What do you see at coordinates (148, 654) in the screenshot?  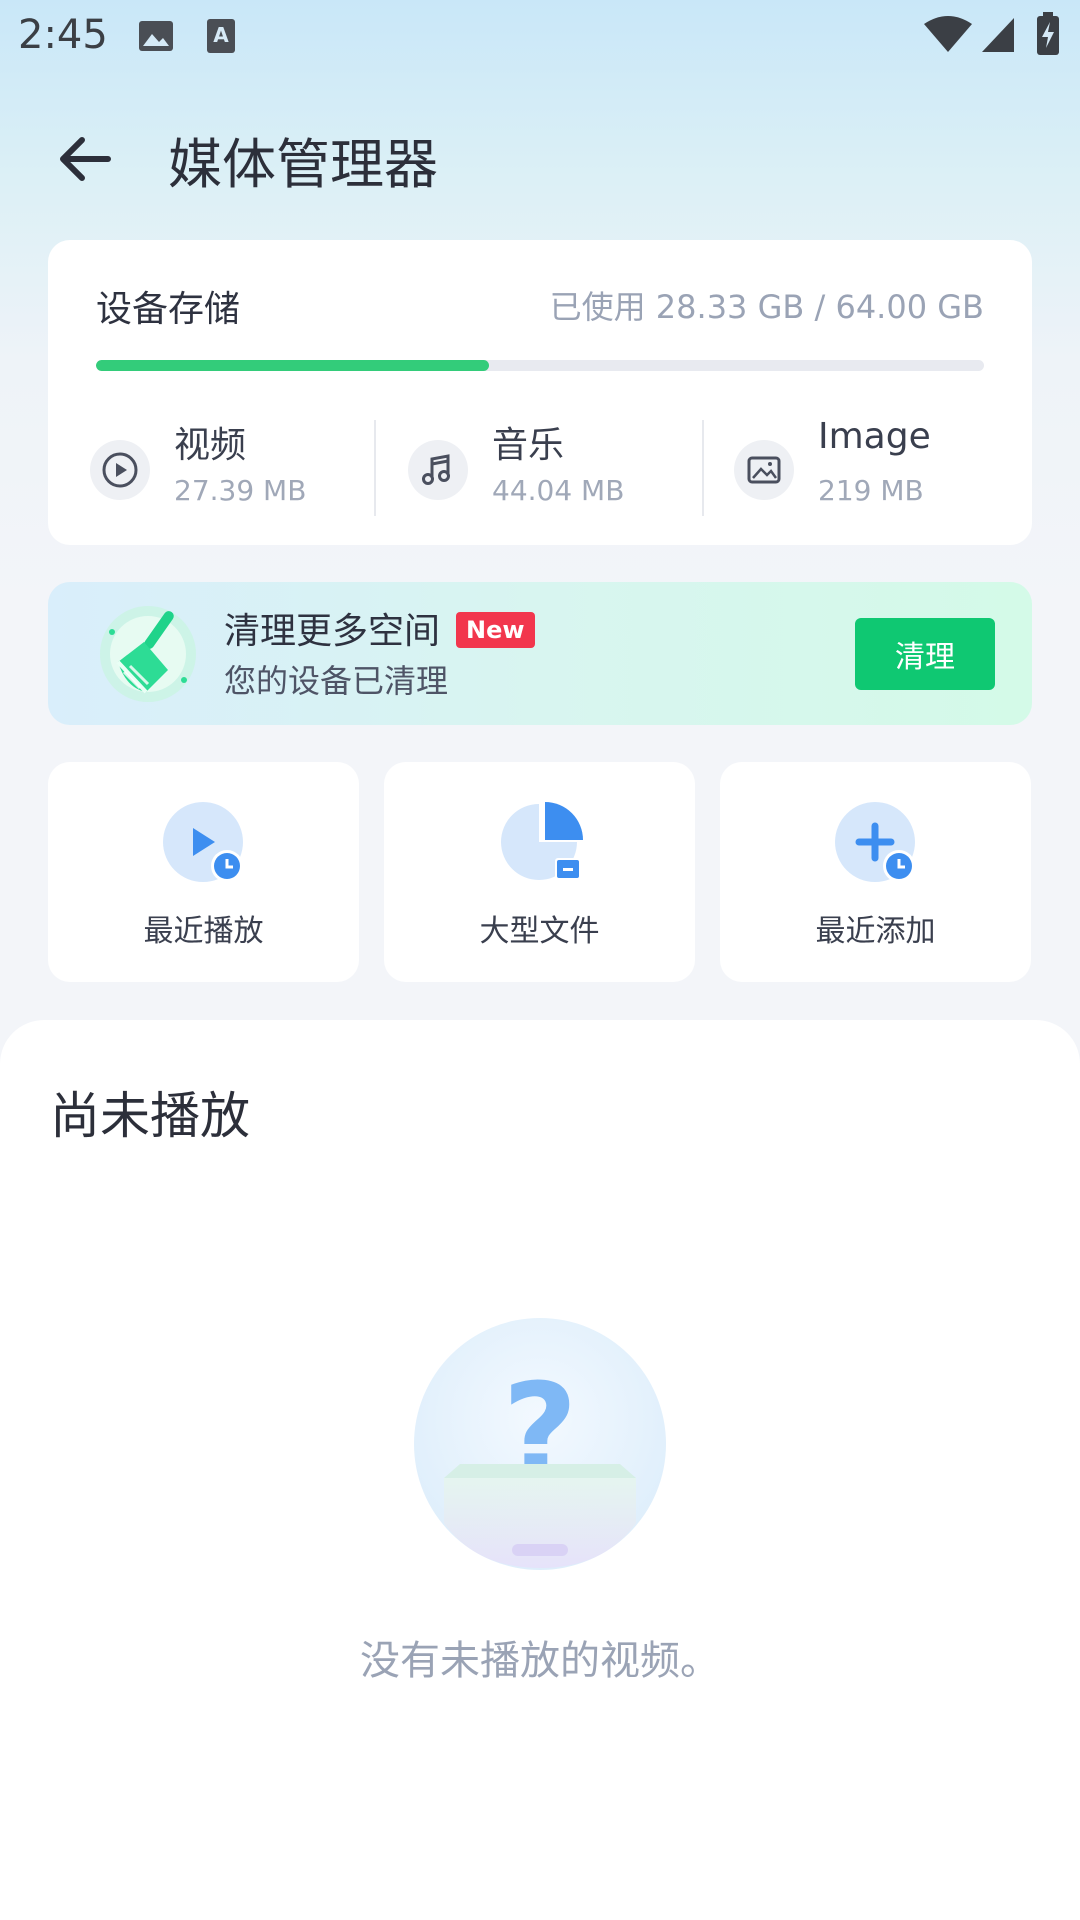 I see `broom-icon` at bounding box center [148, 654].